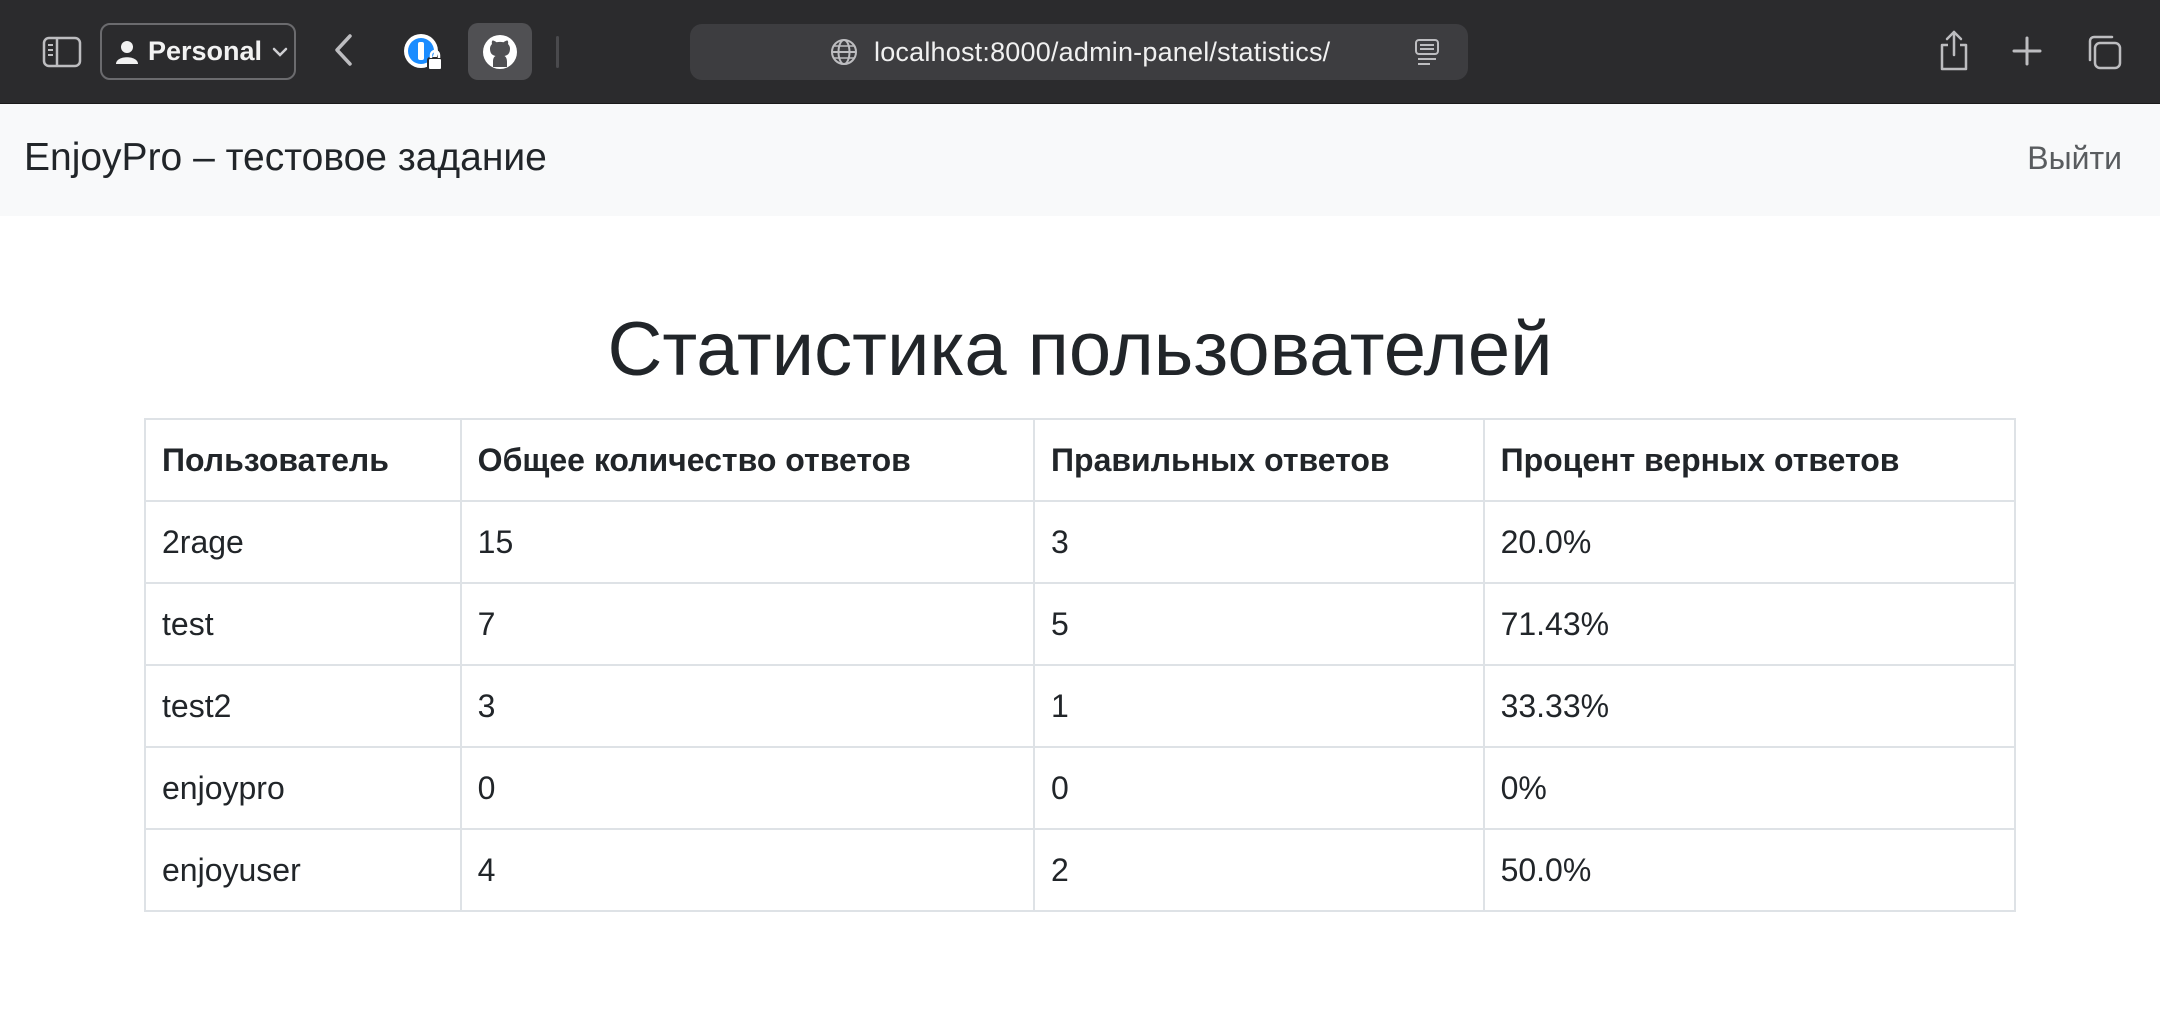 Image resolution: width=2160 pixels, height=1028 pixels. What do you see at coordinates (1259, 788) in the screenshot?
I see `cell-correct-answers: 0` at bounding box center [1259, 788].